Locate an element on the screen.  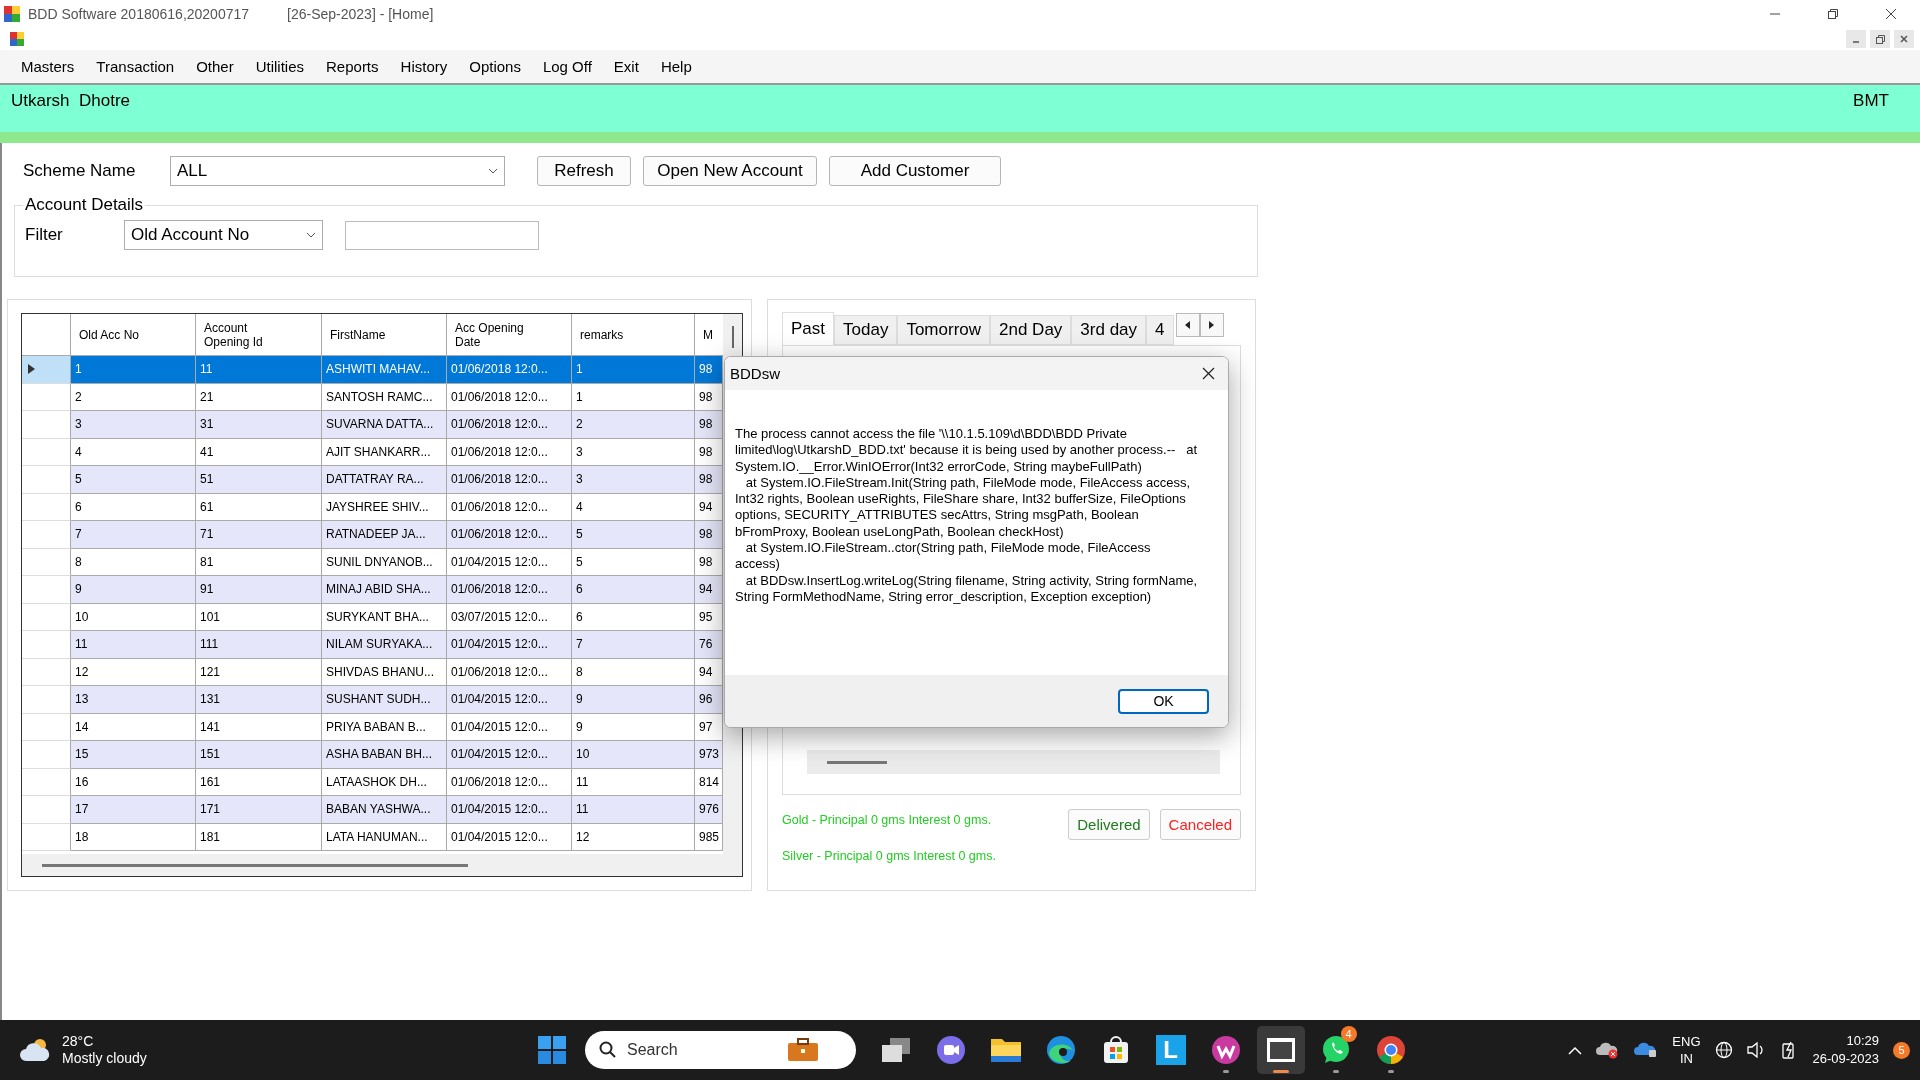
table-row: 1 11 ASHWITI MAHAV... 01/06/2018 12:0... 1 98 is located at coordinates (372, 370).